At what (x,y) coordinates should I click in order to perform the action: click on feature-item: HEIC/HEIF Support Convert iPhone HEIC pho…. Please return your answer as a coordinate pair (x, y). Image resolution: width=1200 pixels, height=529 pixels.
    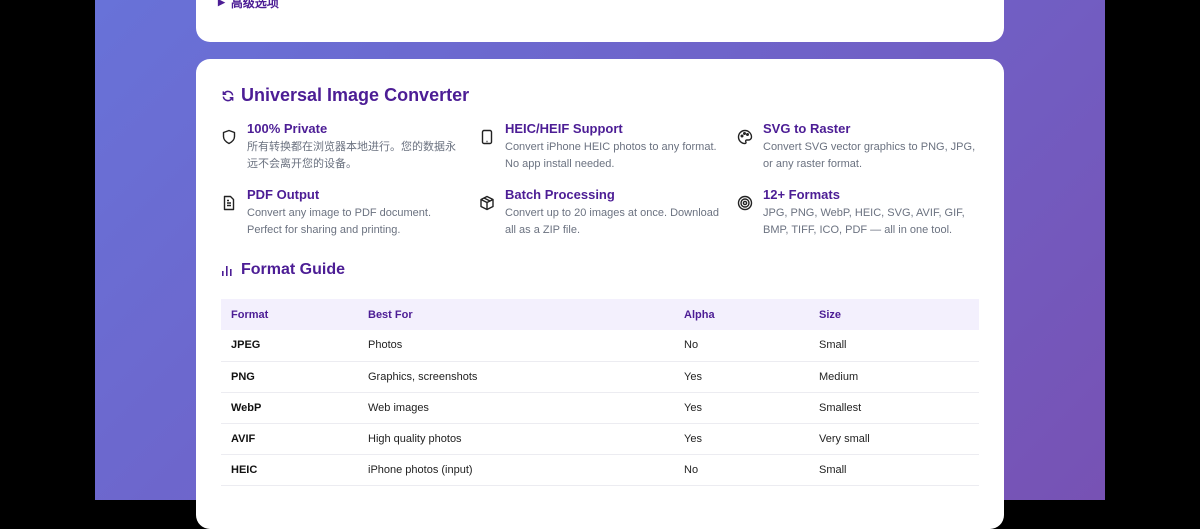
    Looking at the image, I should click on (608, 147).